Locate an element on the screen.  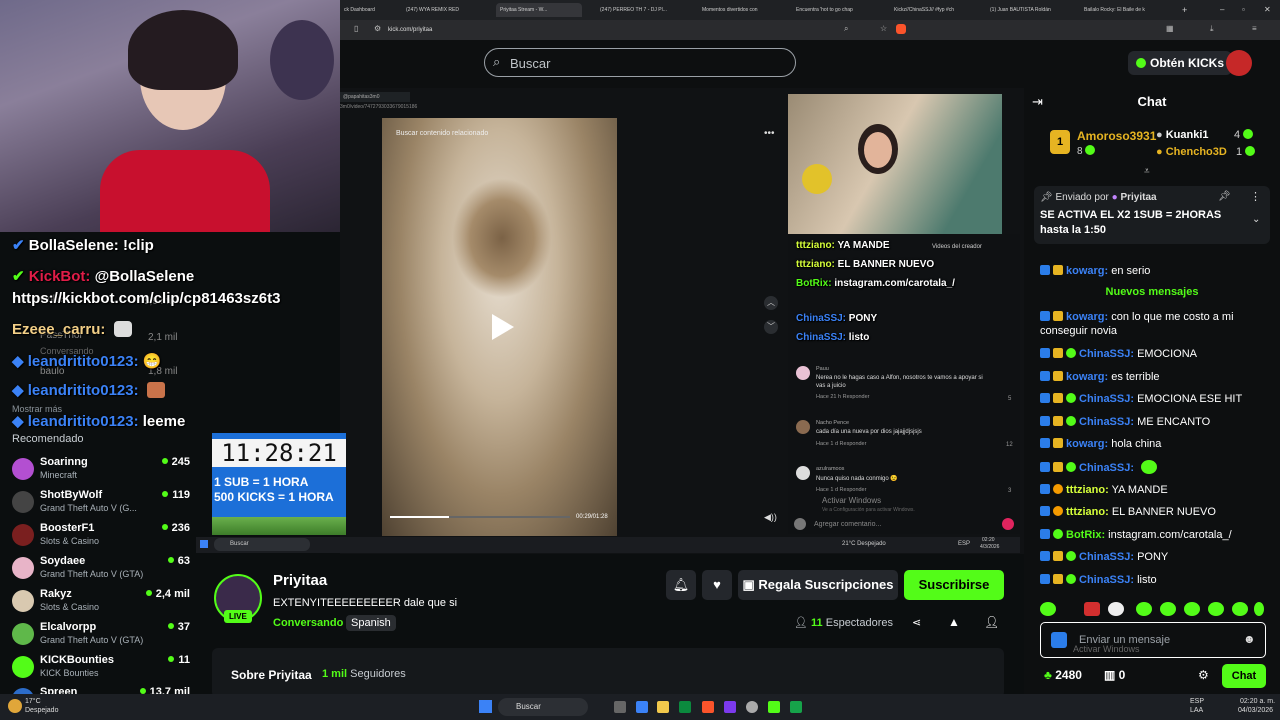
browser-tab: (1) Juan BAUTISTA Roldán is located at coordinates (1028, 10).